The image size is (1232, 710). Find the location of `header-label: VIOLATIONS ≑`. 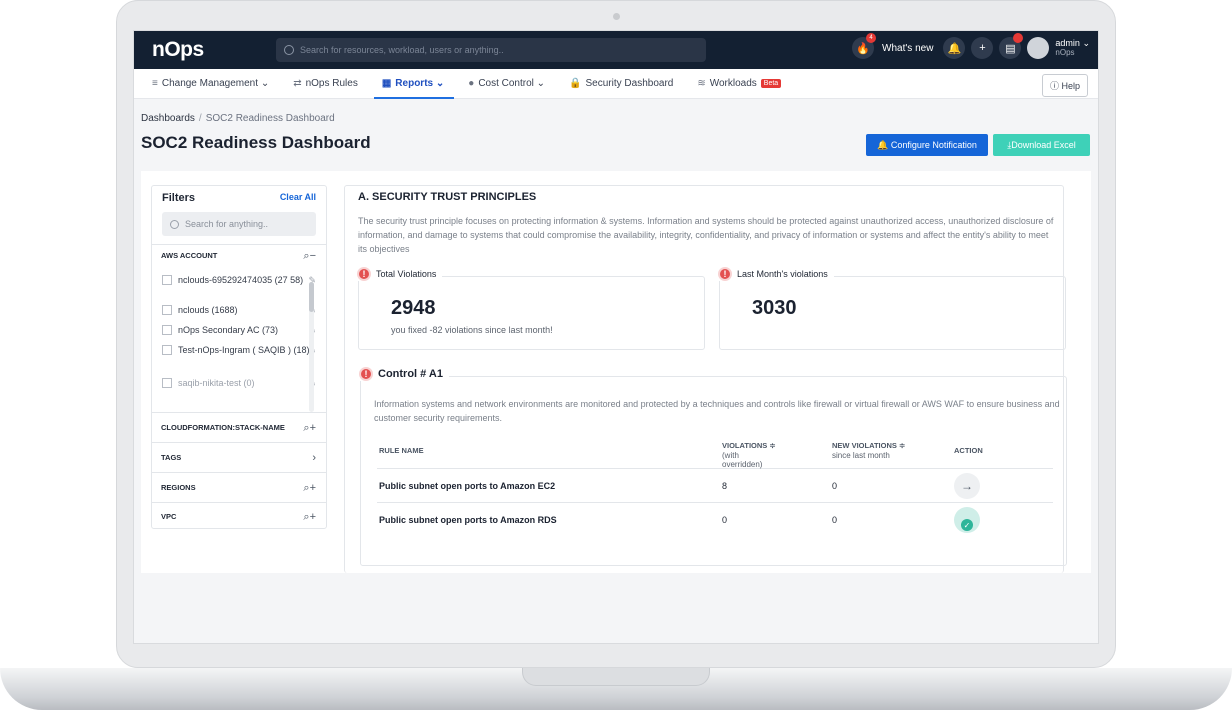

header-label: VIOLATIONS ≑ is located at coordinates (749, 445).